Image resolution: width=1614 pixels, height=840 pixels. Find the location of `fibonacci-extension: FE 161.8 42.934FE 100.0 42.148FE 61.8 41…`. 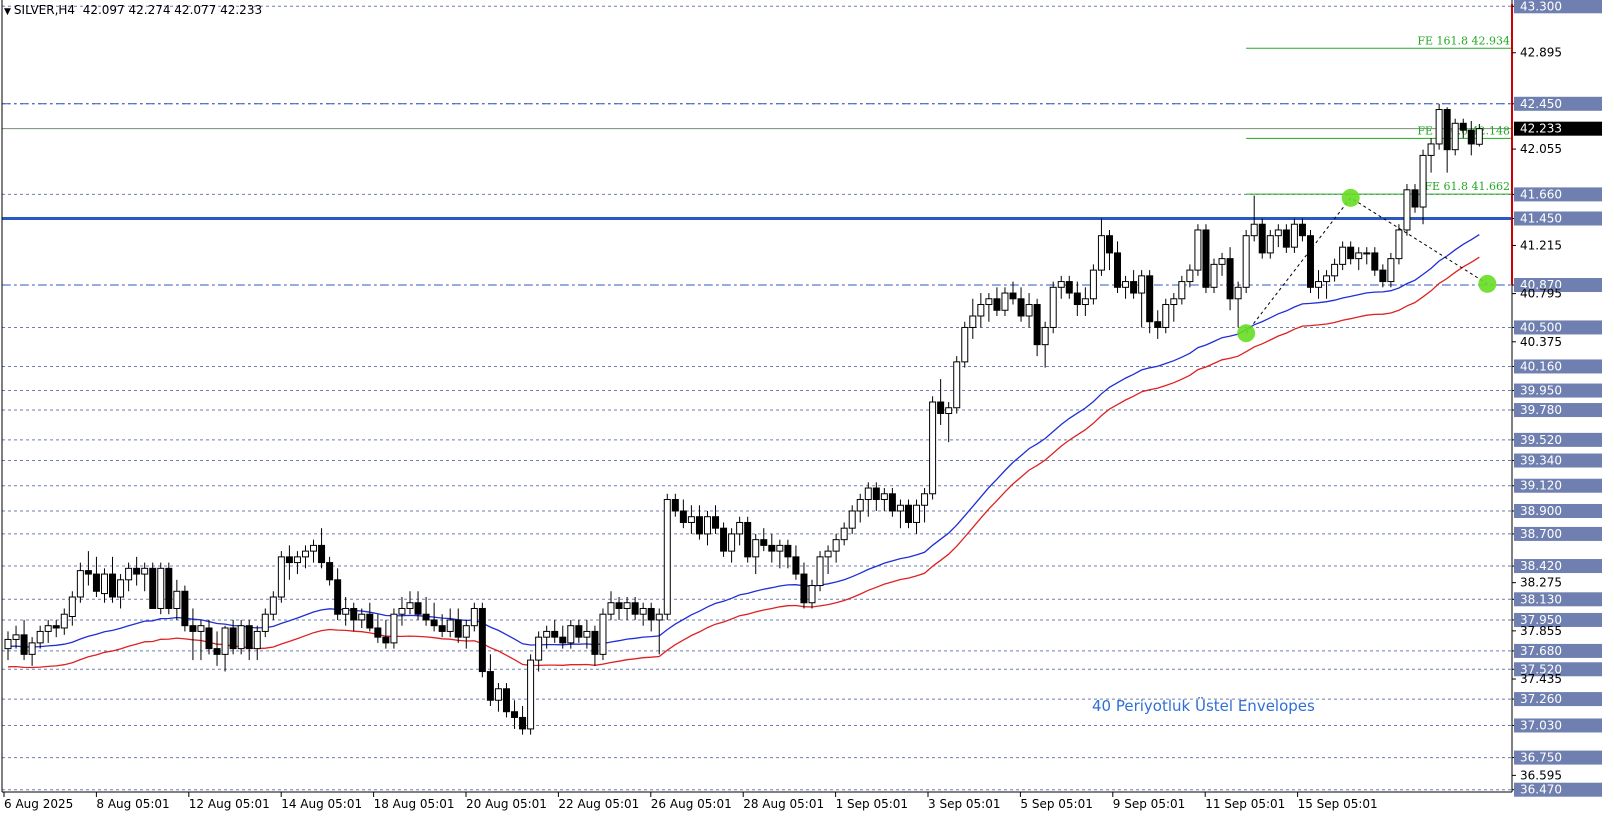

fibonacci-extension: FE 161.8 42.934FE 100.0 42.148FE 61.8 41… is located at coordinates (1379, 114).